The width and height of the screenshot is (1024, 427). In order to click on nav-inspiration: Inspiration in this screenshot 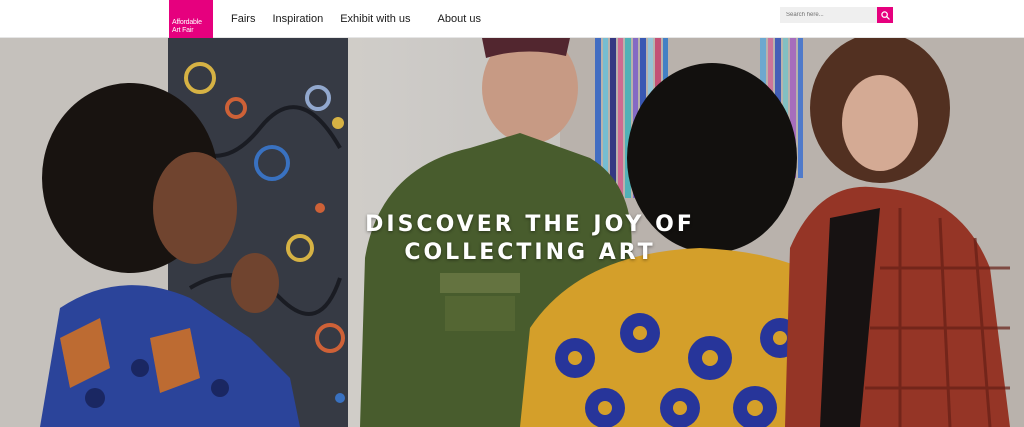, I will do `click(297, 19)`.